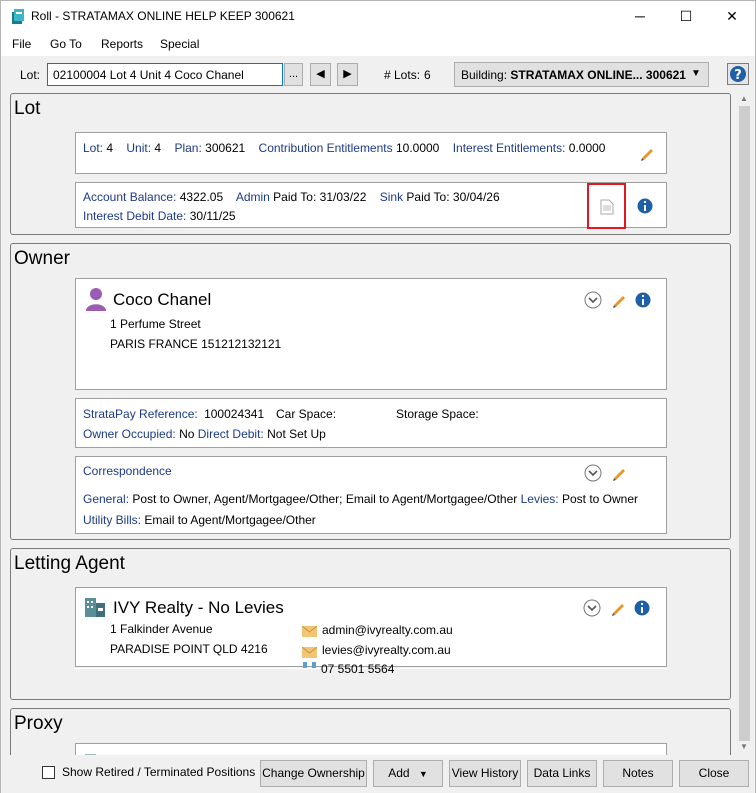  What do you see at coordinates (30, 75) in the screenshot?
I see `lot-label: Lot:` at bounding box center [30, 75].